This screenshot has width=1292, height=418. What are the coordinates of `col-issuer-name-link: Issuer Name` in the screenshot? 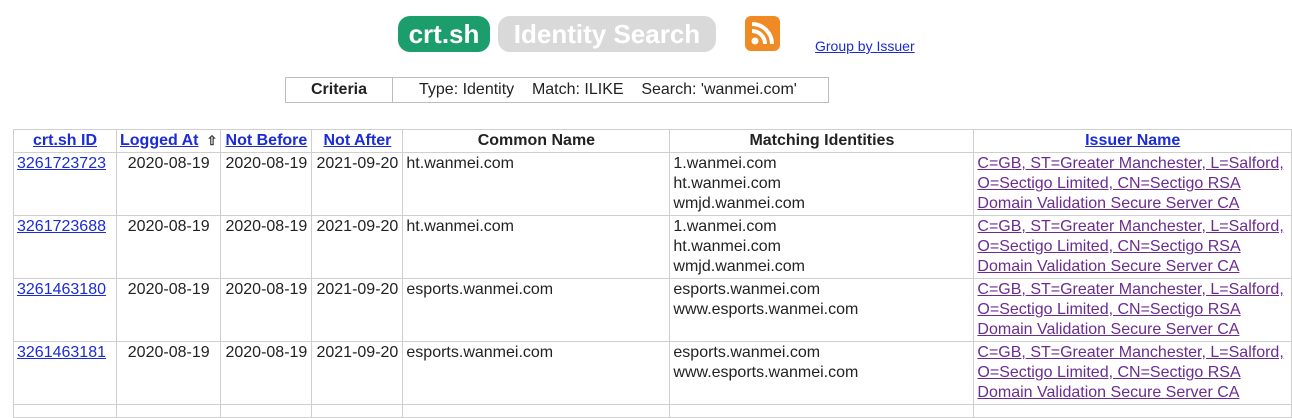 It's located at (1132, 140).